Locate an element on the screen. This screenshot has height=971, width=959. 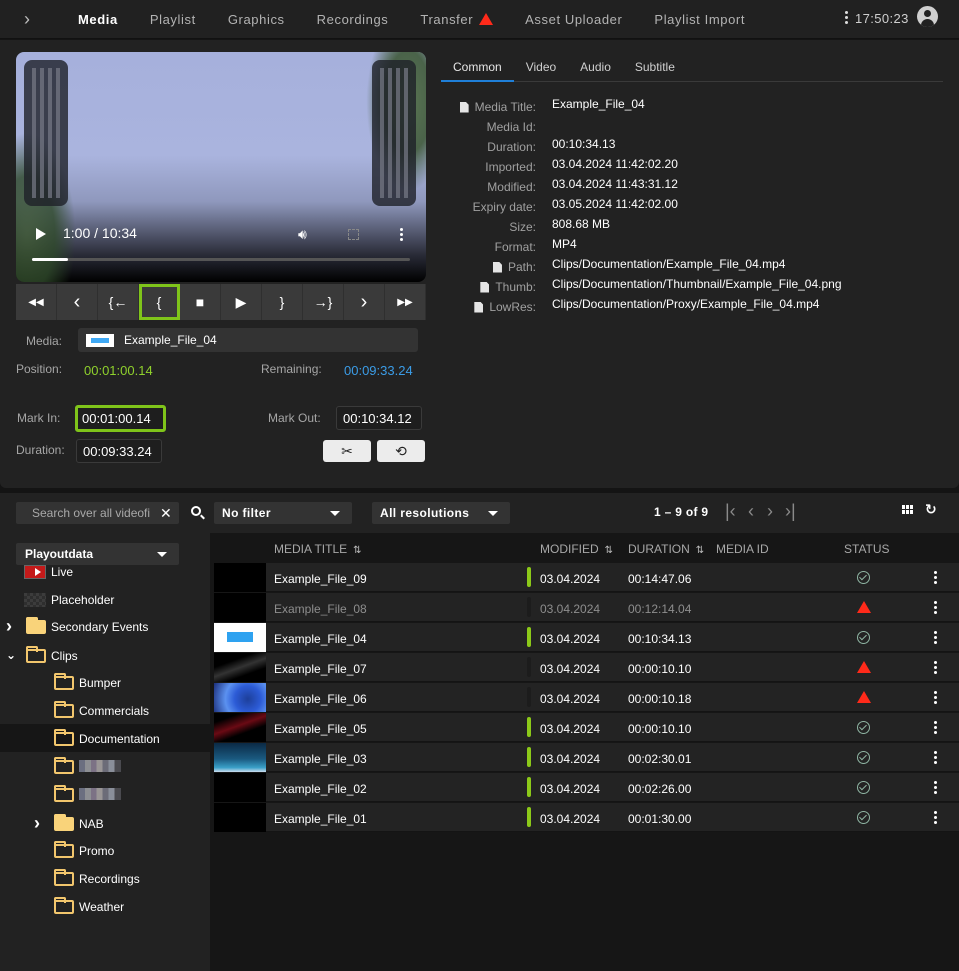
refresh-icon: ↻ is located at coordinates (931, 509).